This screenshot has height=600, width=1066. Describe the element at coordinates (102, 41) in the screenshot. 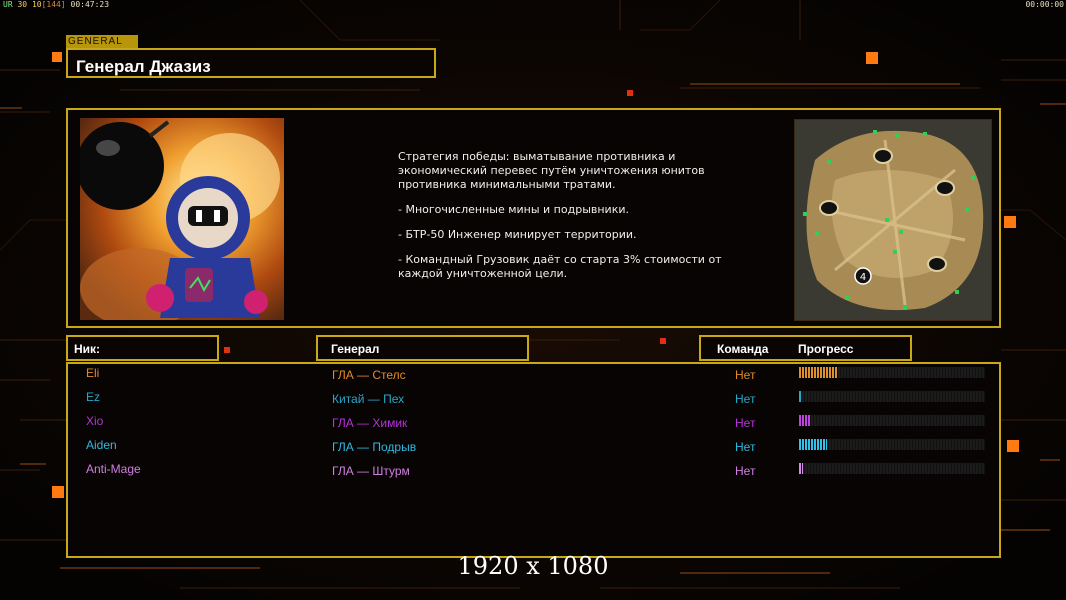

I see `general-tab-label: GENERAL` at that location.